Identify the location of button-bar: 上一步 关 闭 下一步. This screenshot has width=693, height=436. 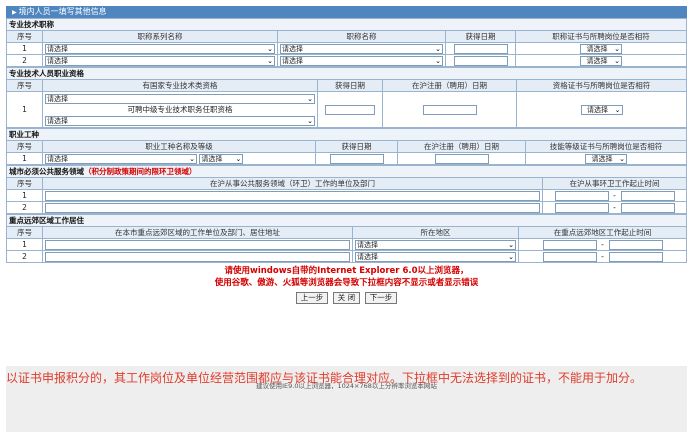
(346, 297).